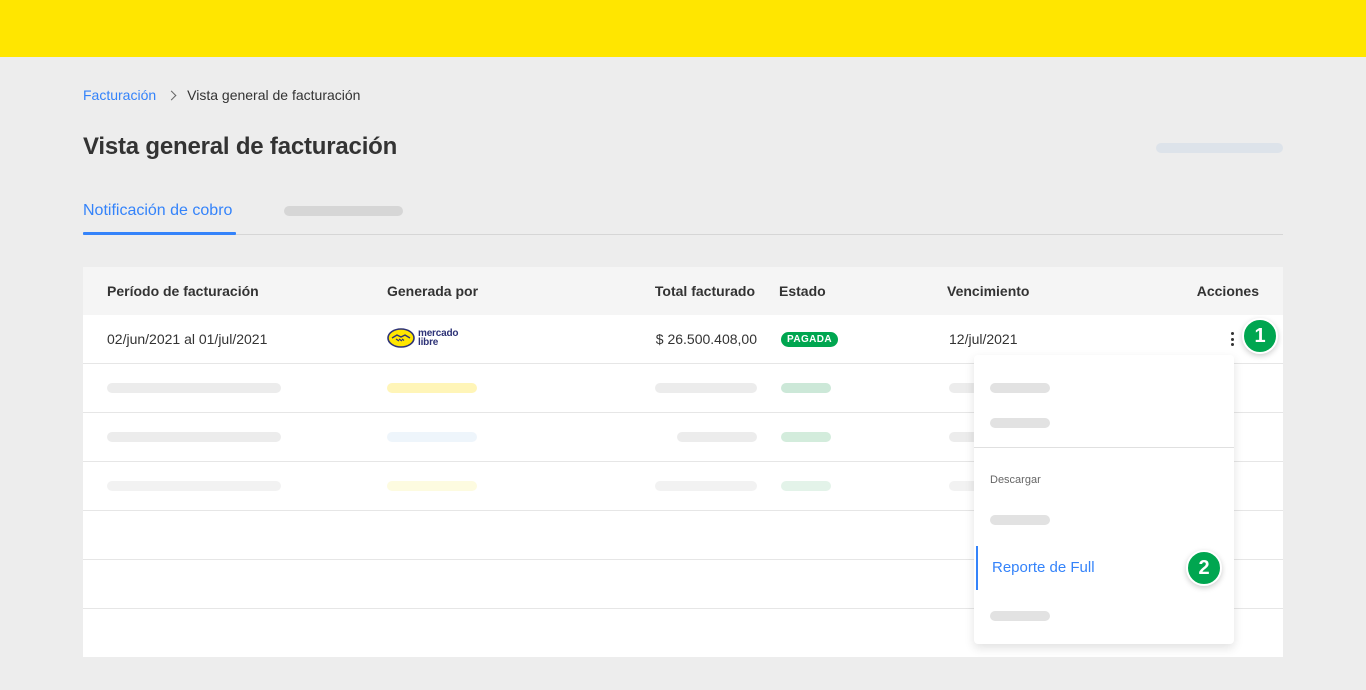  I want to click on header-action-placeholder, so click(1219, 148).